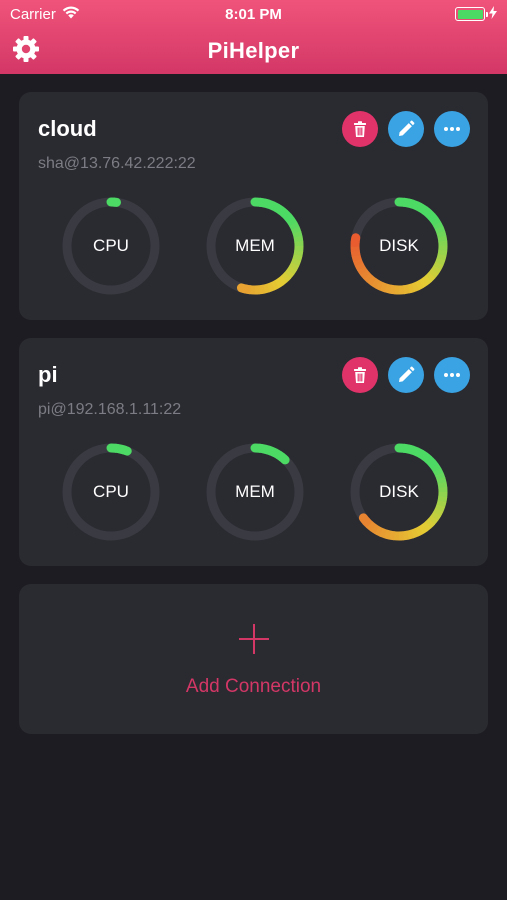 The image size is (507, 900). Describe the element at coordinates (253, 686) in the screenshot. I see `add-connection-label: Add Connection` at that location.